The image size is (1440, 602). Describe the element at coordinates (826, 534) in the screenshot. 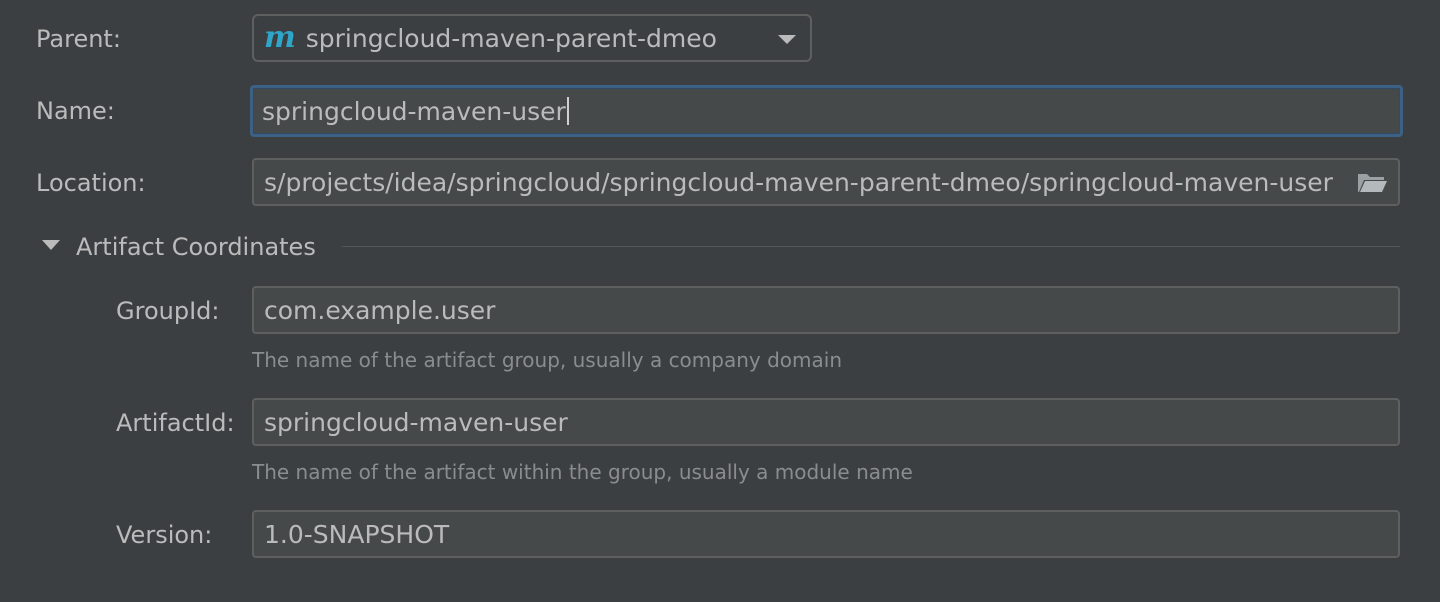

I see `version-input: 1.0-SNAPSHOT` at that location.